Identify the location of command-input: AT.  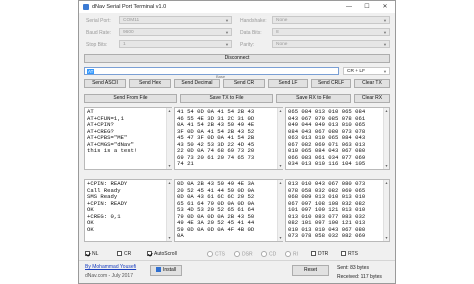
(211, 71).